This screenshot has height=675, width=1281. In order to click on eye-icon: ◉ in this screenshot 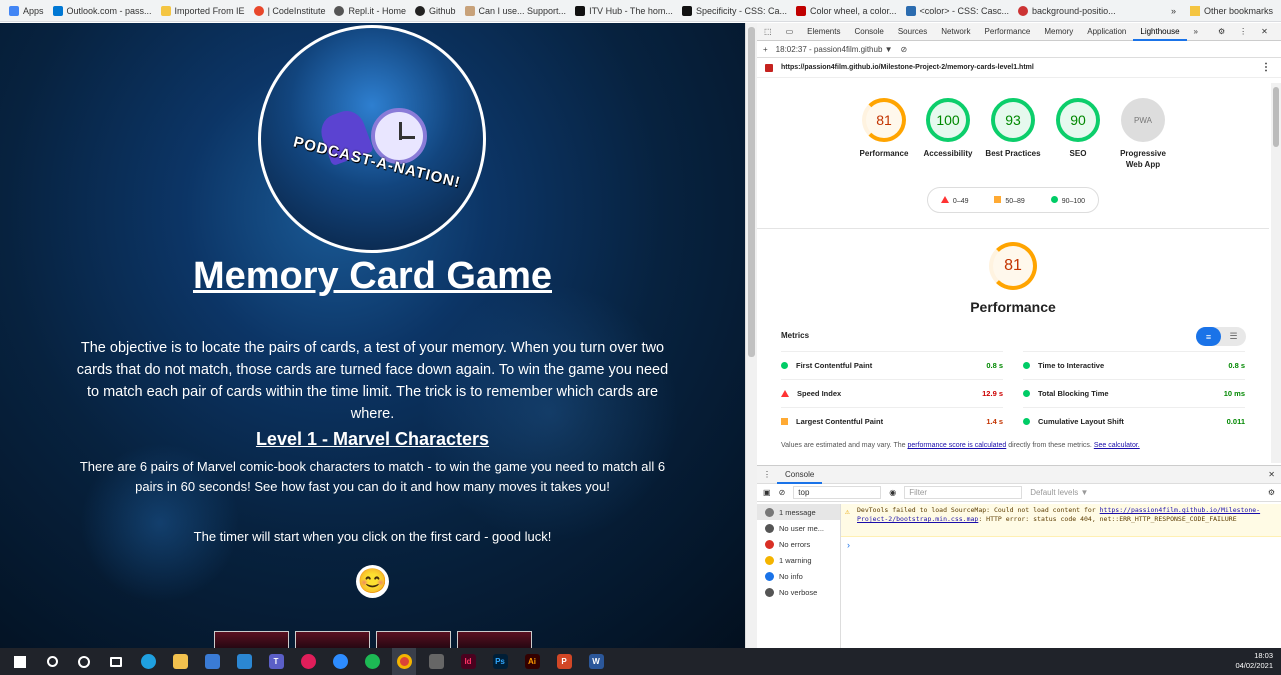, I will do `click(892, 492)`.